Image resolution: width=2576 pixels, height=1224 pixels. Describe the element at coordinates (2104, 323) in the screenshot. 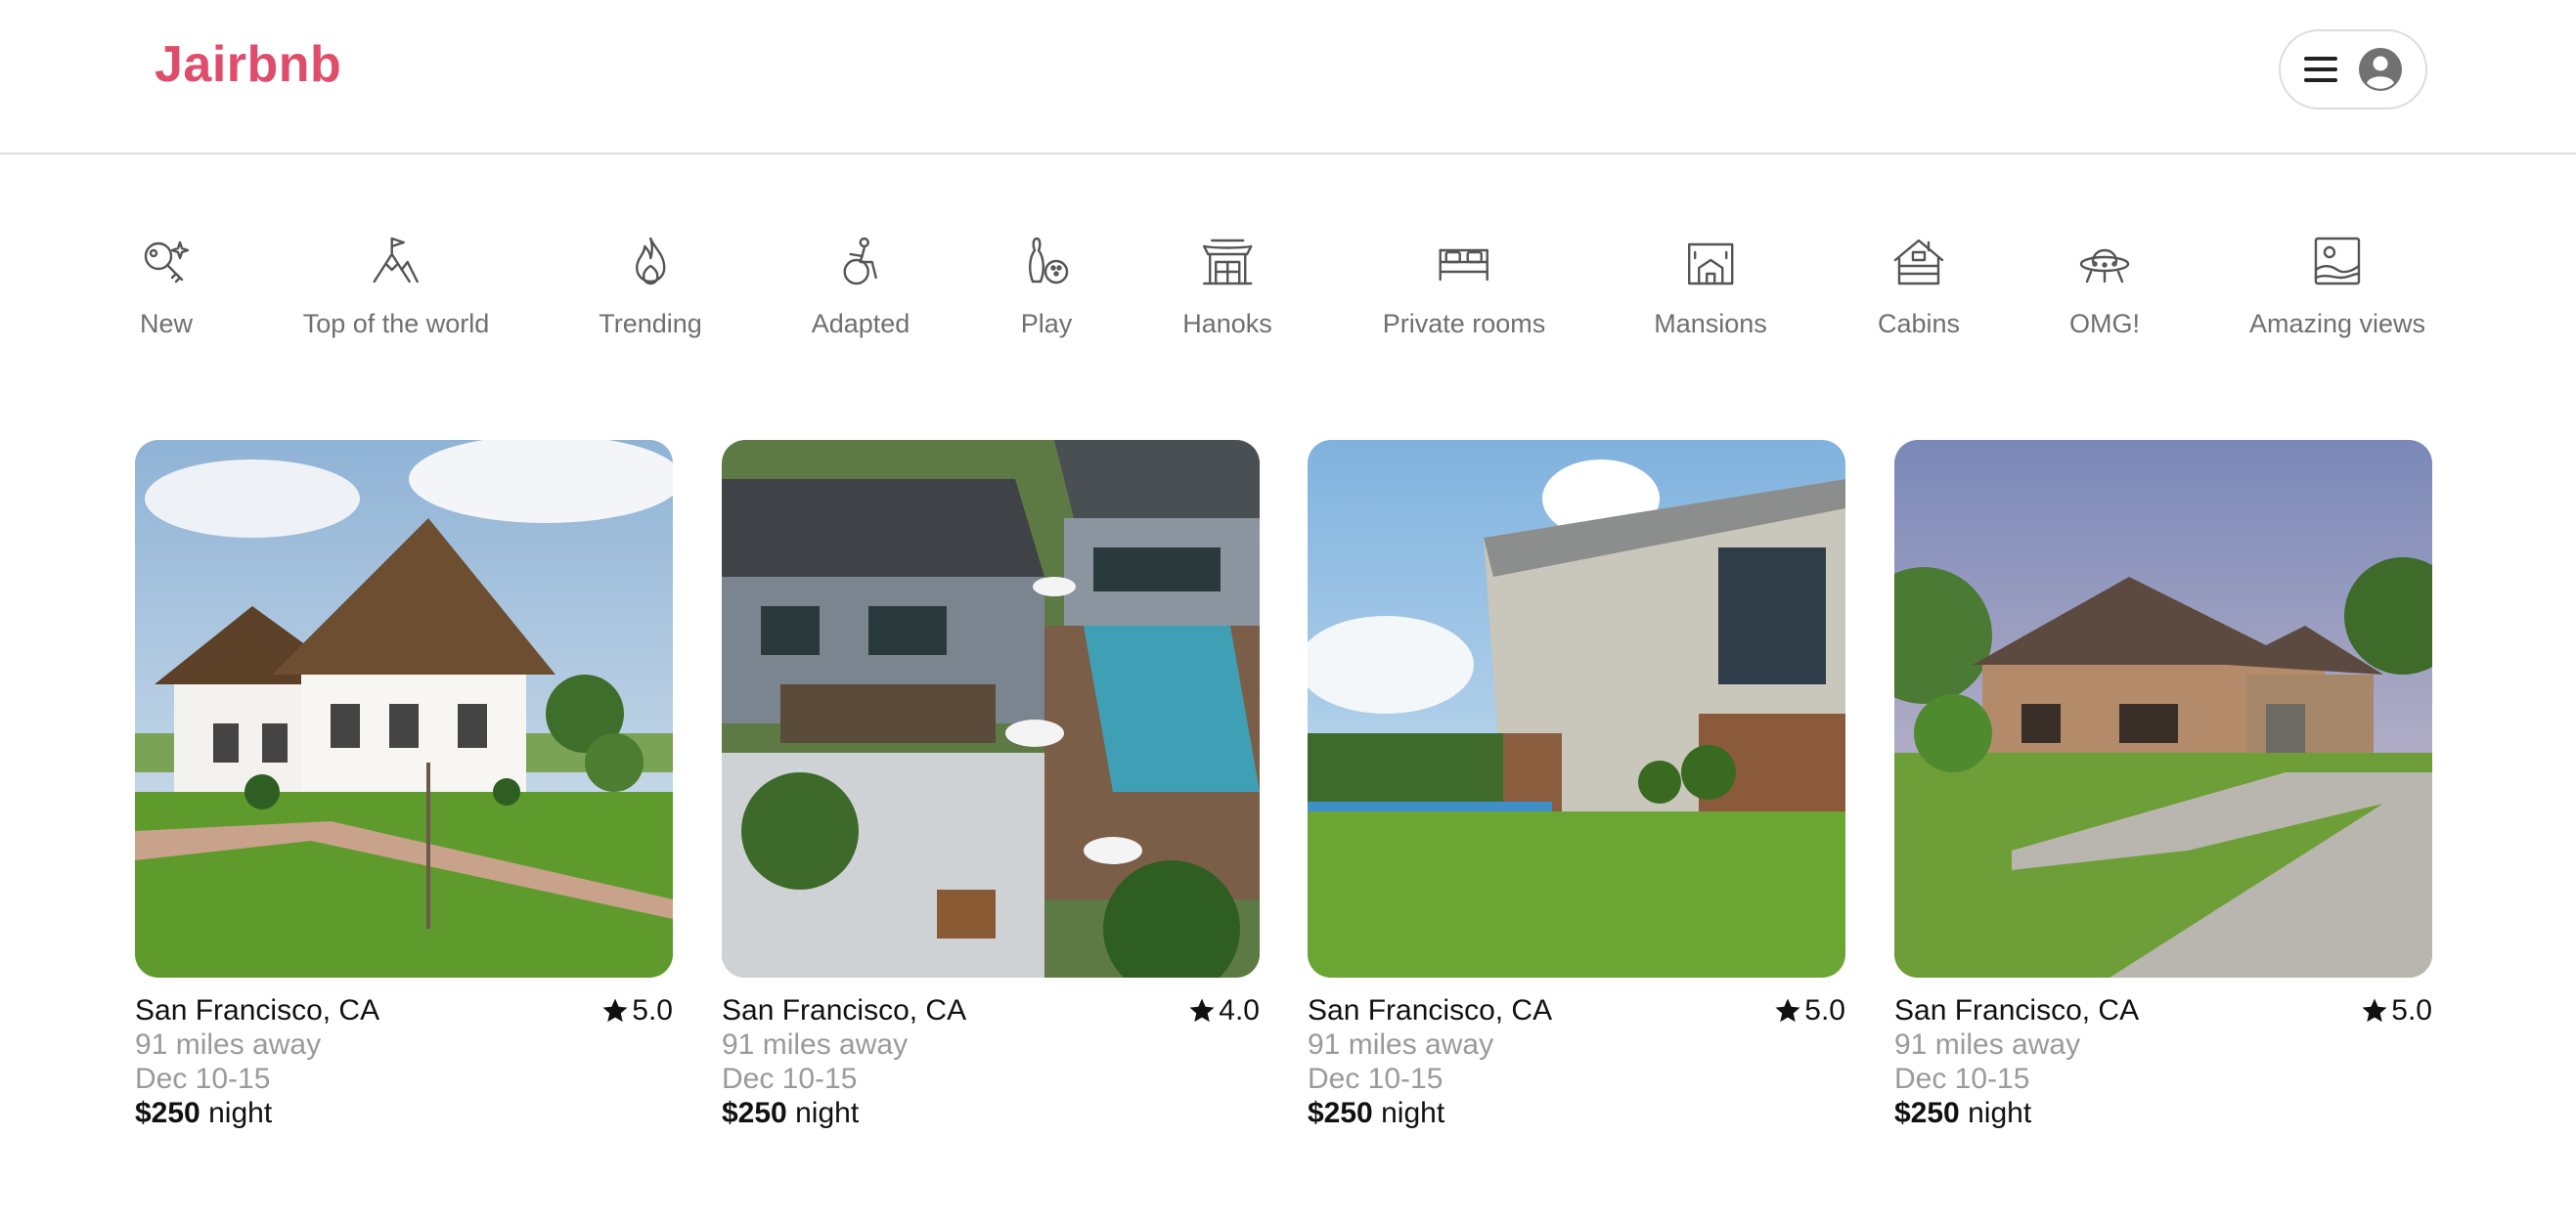

I see `category-label: OMG!` at that location.